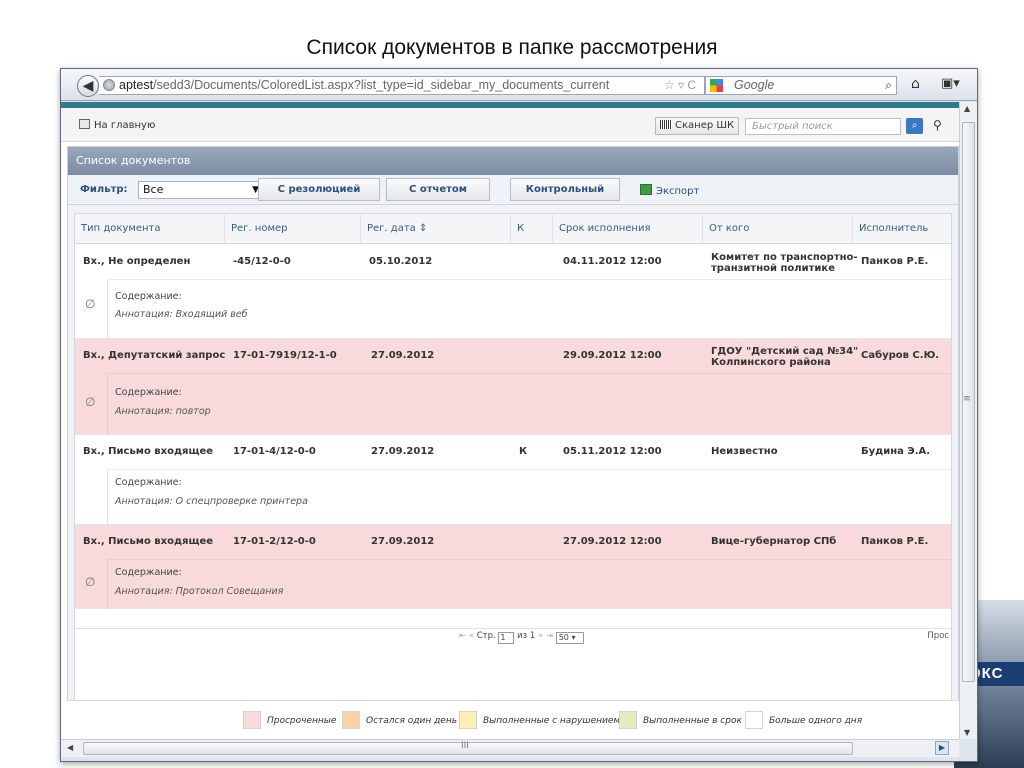  What do you see at coordinates (293, 229) in the screenshot?
I see `column-header-reg-no: Рег. номер` at bounding box center [293, 229].